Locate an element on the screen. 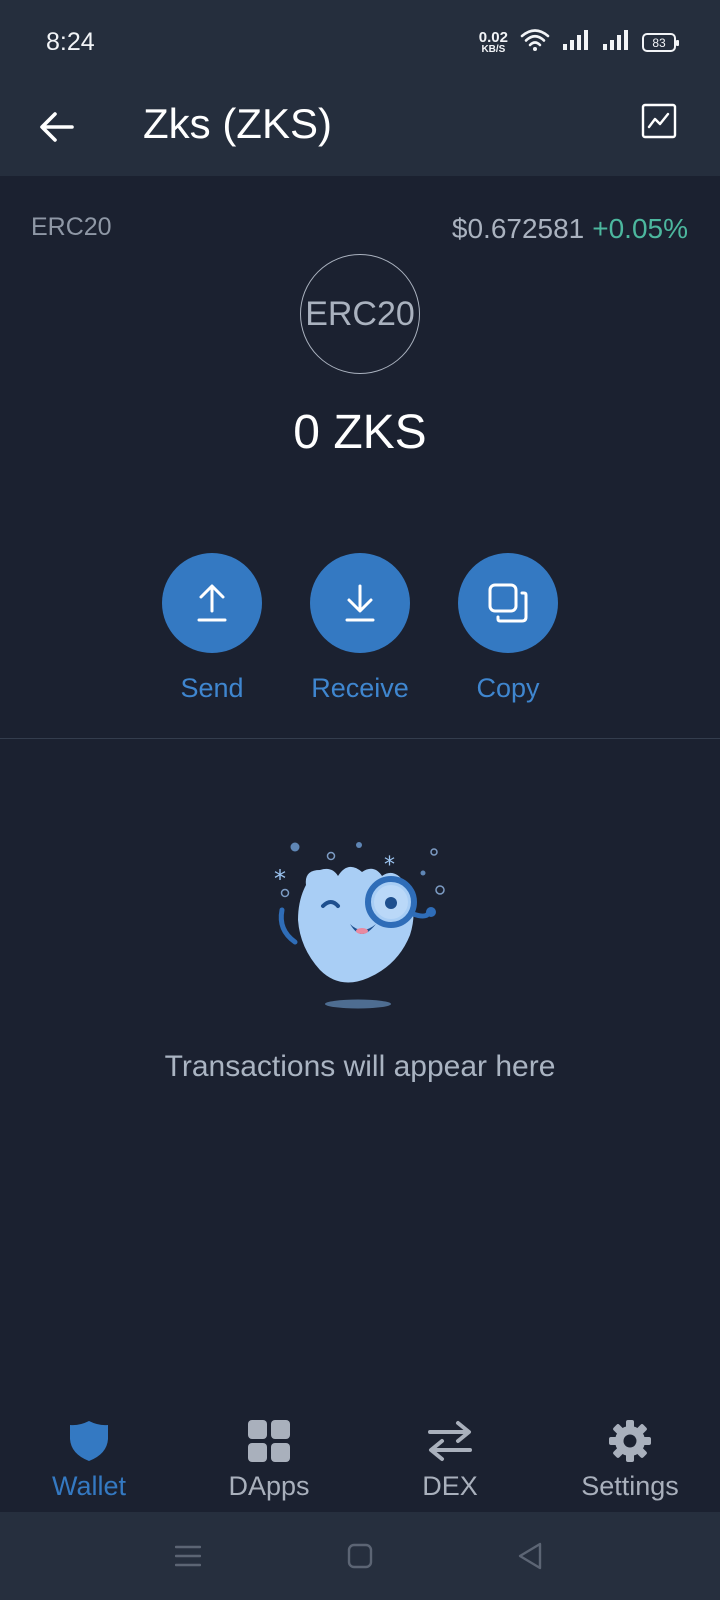  upload-arrow-icon is located at coordinates (212, 603).